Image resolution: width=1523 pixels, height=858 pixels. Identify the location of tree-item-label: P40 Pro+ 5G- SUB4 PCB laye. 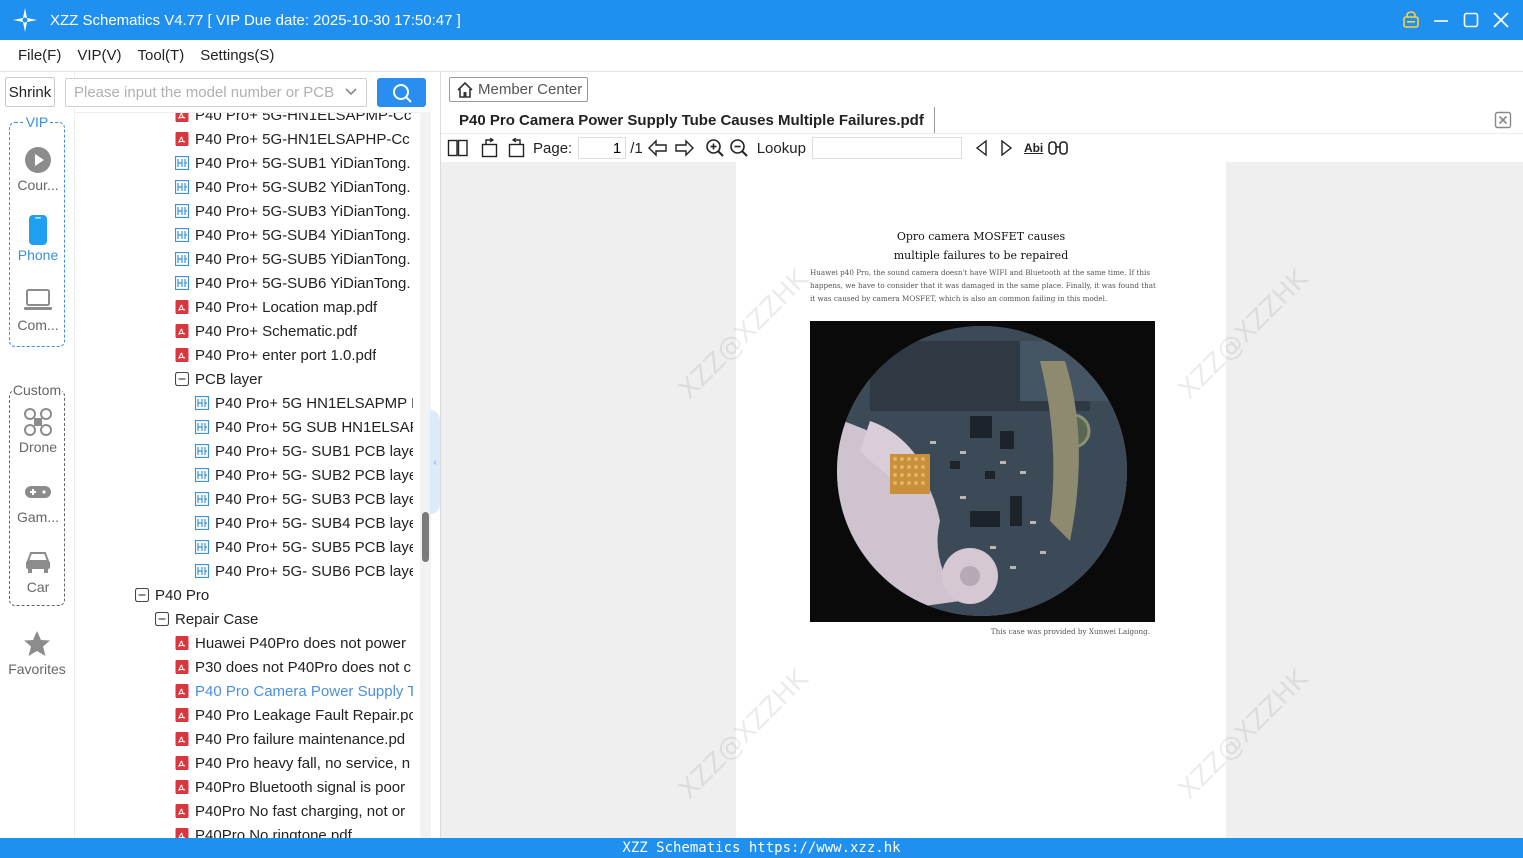
(314, 523).